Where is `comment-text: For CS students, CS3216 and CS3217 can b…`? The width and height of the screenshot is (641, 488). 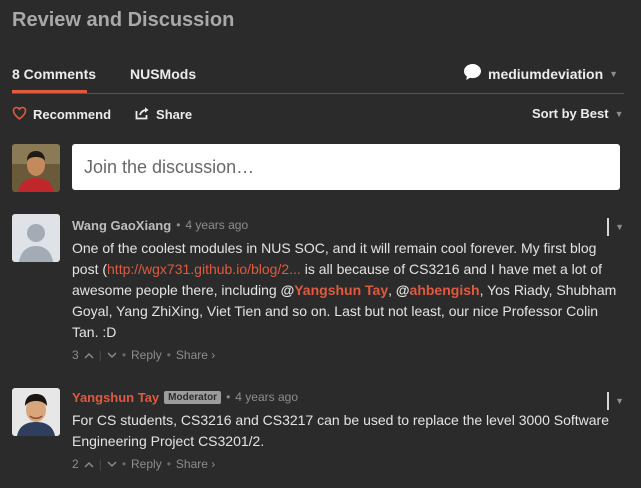 comment-text: For CS students, CS3216 and CS3217 can b… is located at coordinates (341, 430).